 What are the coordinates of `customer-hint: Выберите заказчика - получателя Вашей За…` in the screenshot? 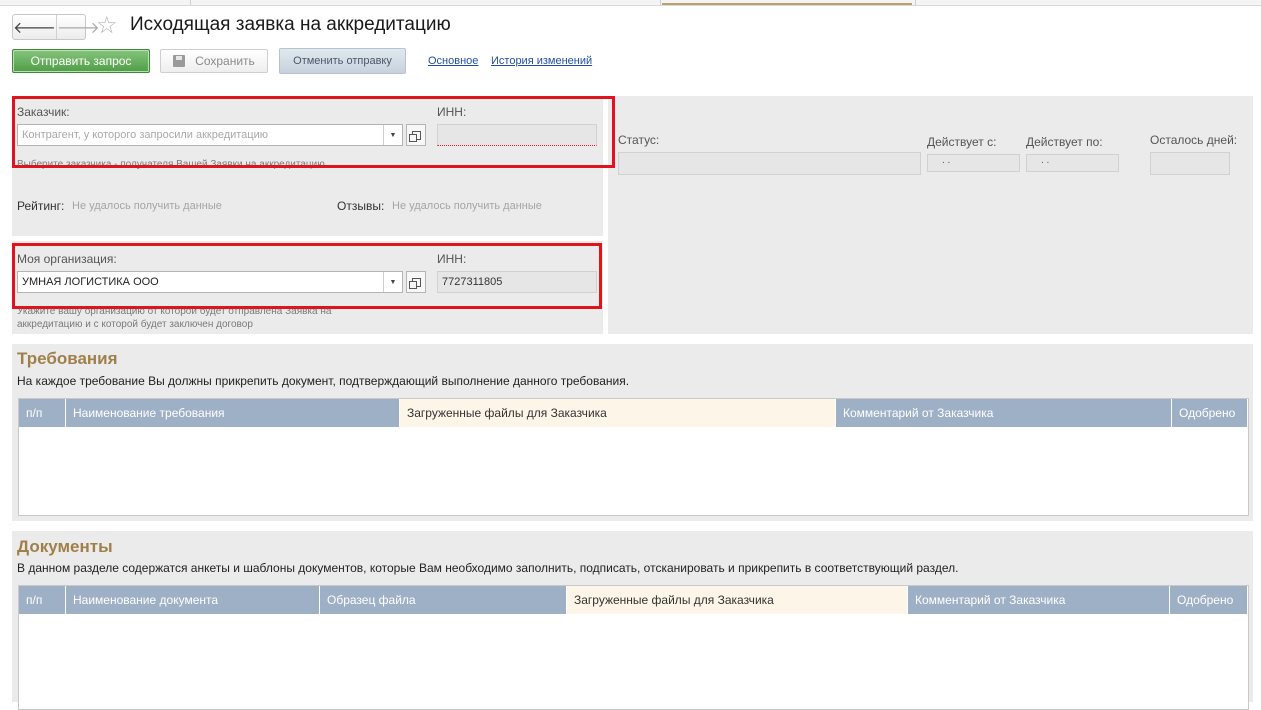 It's located at (171, 164).